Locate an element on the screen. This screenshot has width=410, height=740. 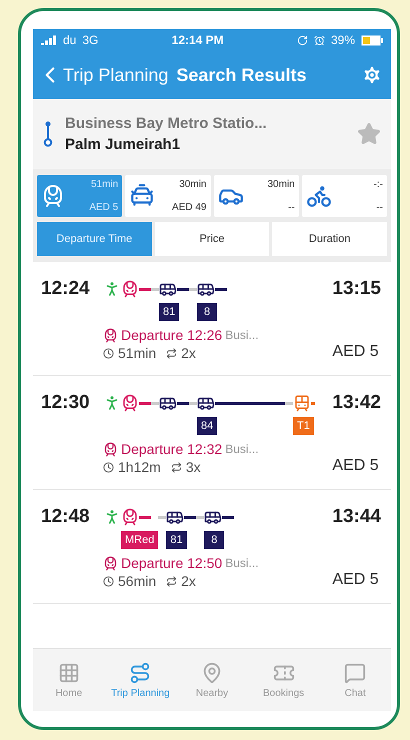
line-badge: 84 is located at coordinates (207, 426).